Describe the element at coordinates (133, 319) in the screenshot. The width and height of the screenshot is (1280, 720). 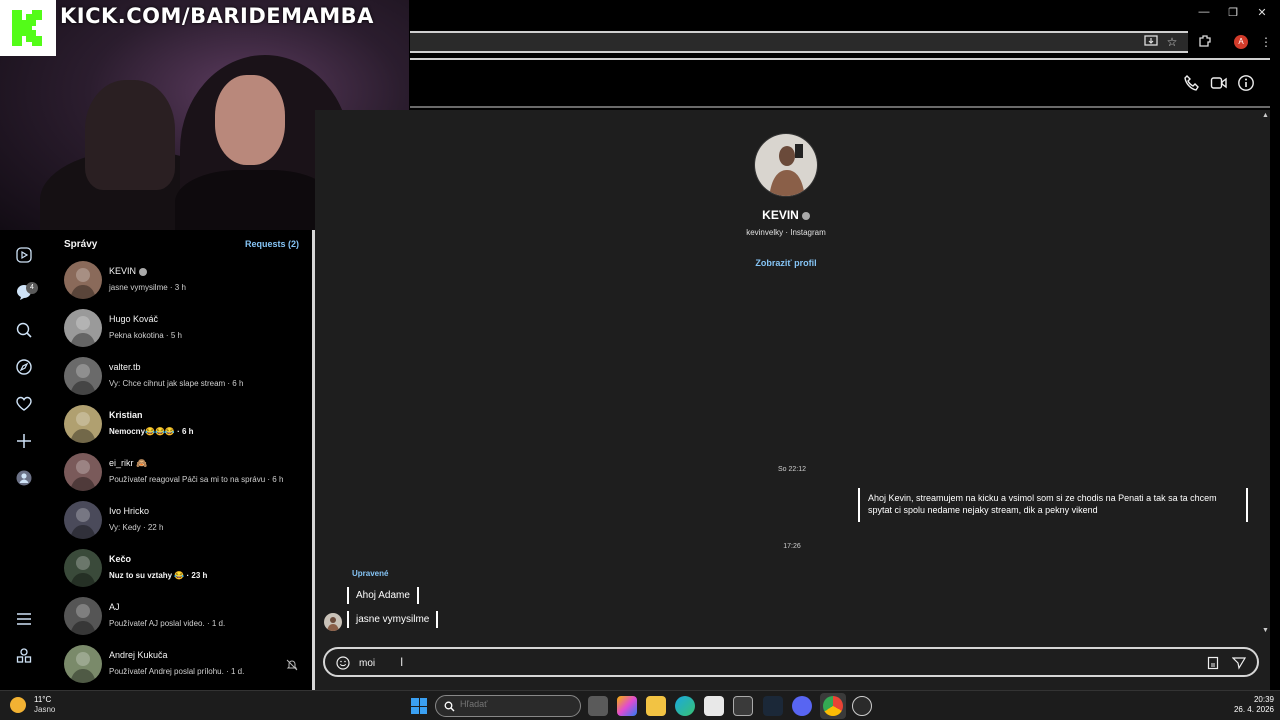
I see `conversation-name: Hugo Kováč` at that location.